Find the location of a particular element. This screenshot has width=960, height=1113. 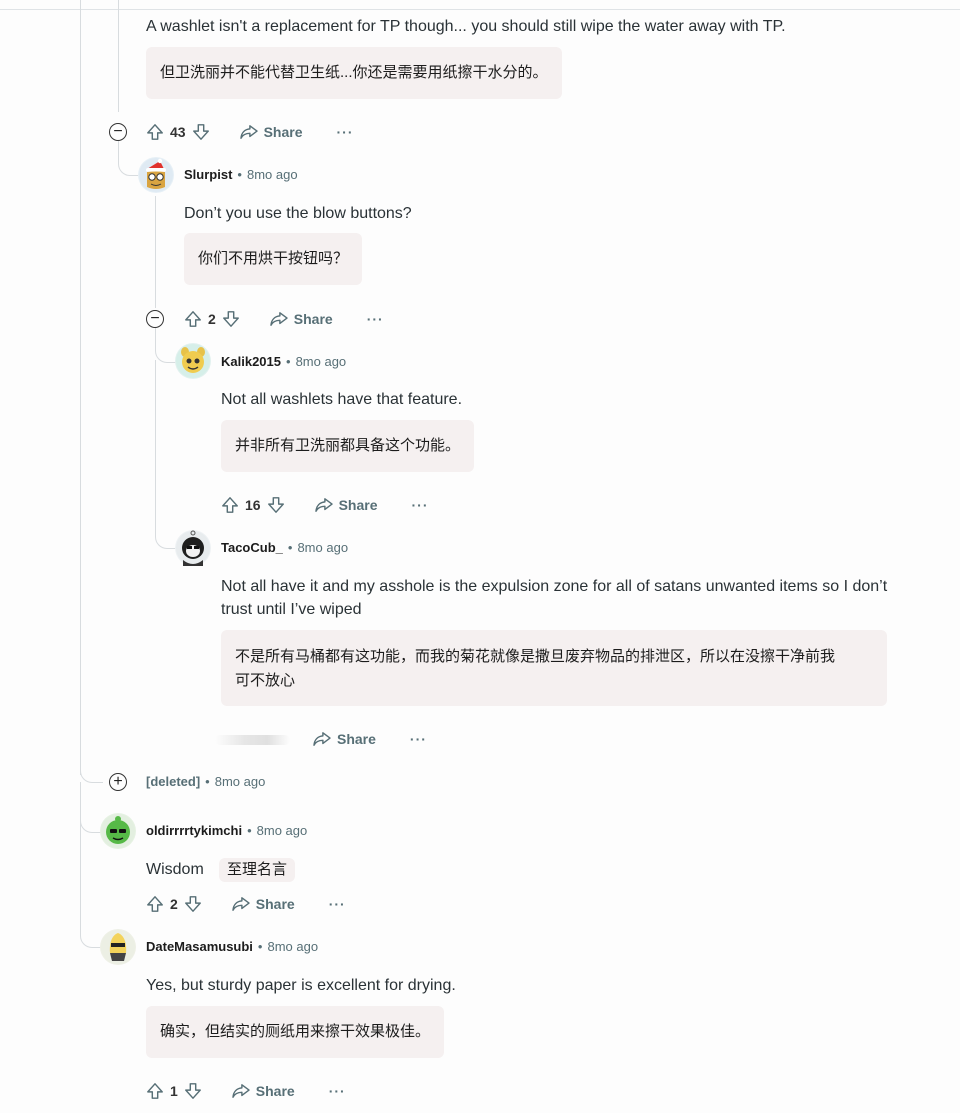

translation-box: 你们不用烘干按钮吗？ is located at coordinates (273, 259).